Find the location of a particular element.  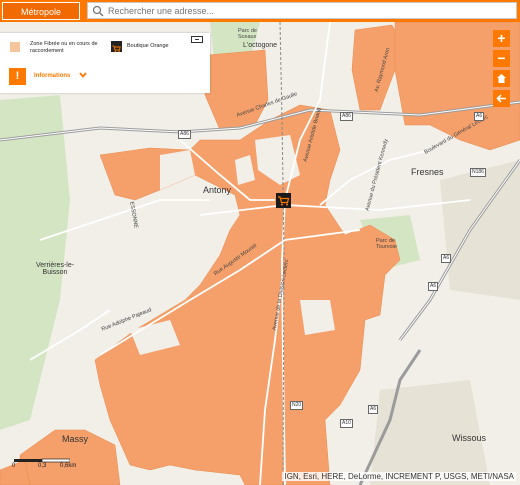

place-label-verrieres: Verrières-le-Buisson is located at coordinates (55, 269).